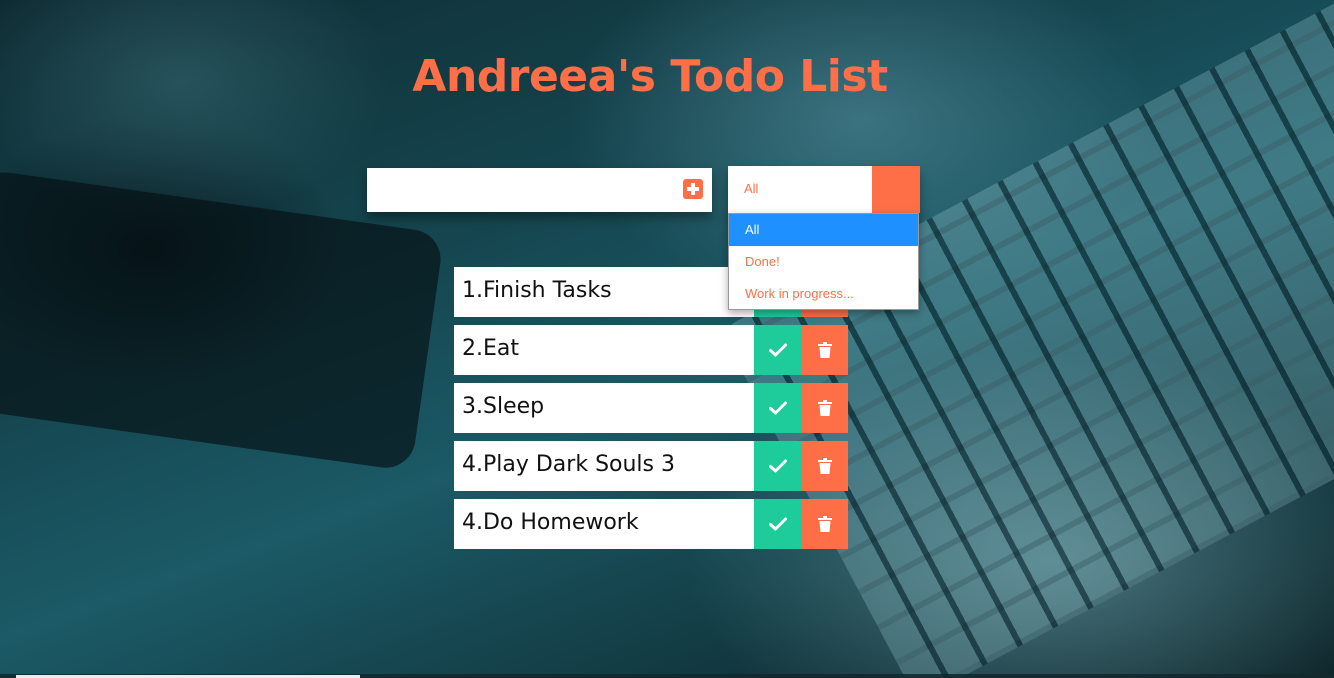 This screenshot has width=1334, height=678. What do you see at coordinates (490, 348) in the screenshot?
I see `todo-text: 2.Eat` at bounding box center [490, 348].